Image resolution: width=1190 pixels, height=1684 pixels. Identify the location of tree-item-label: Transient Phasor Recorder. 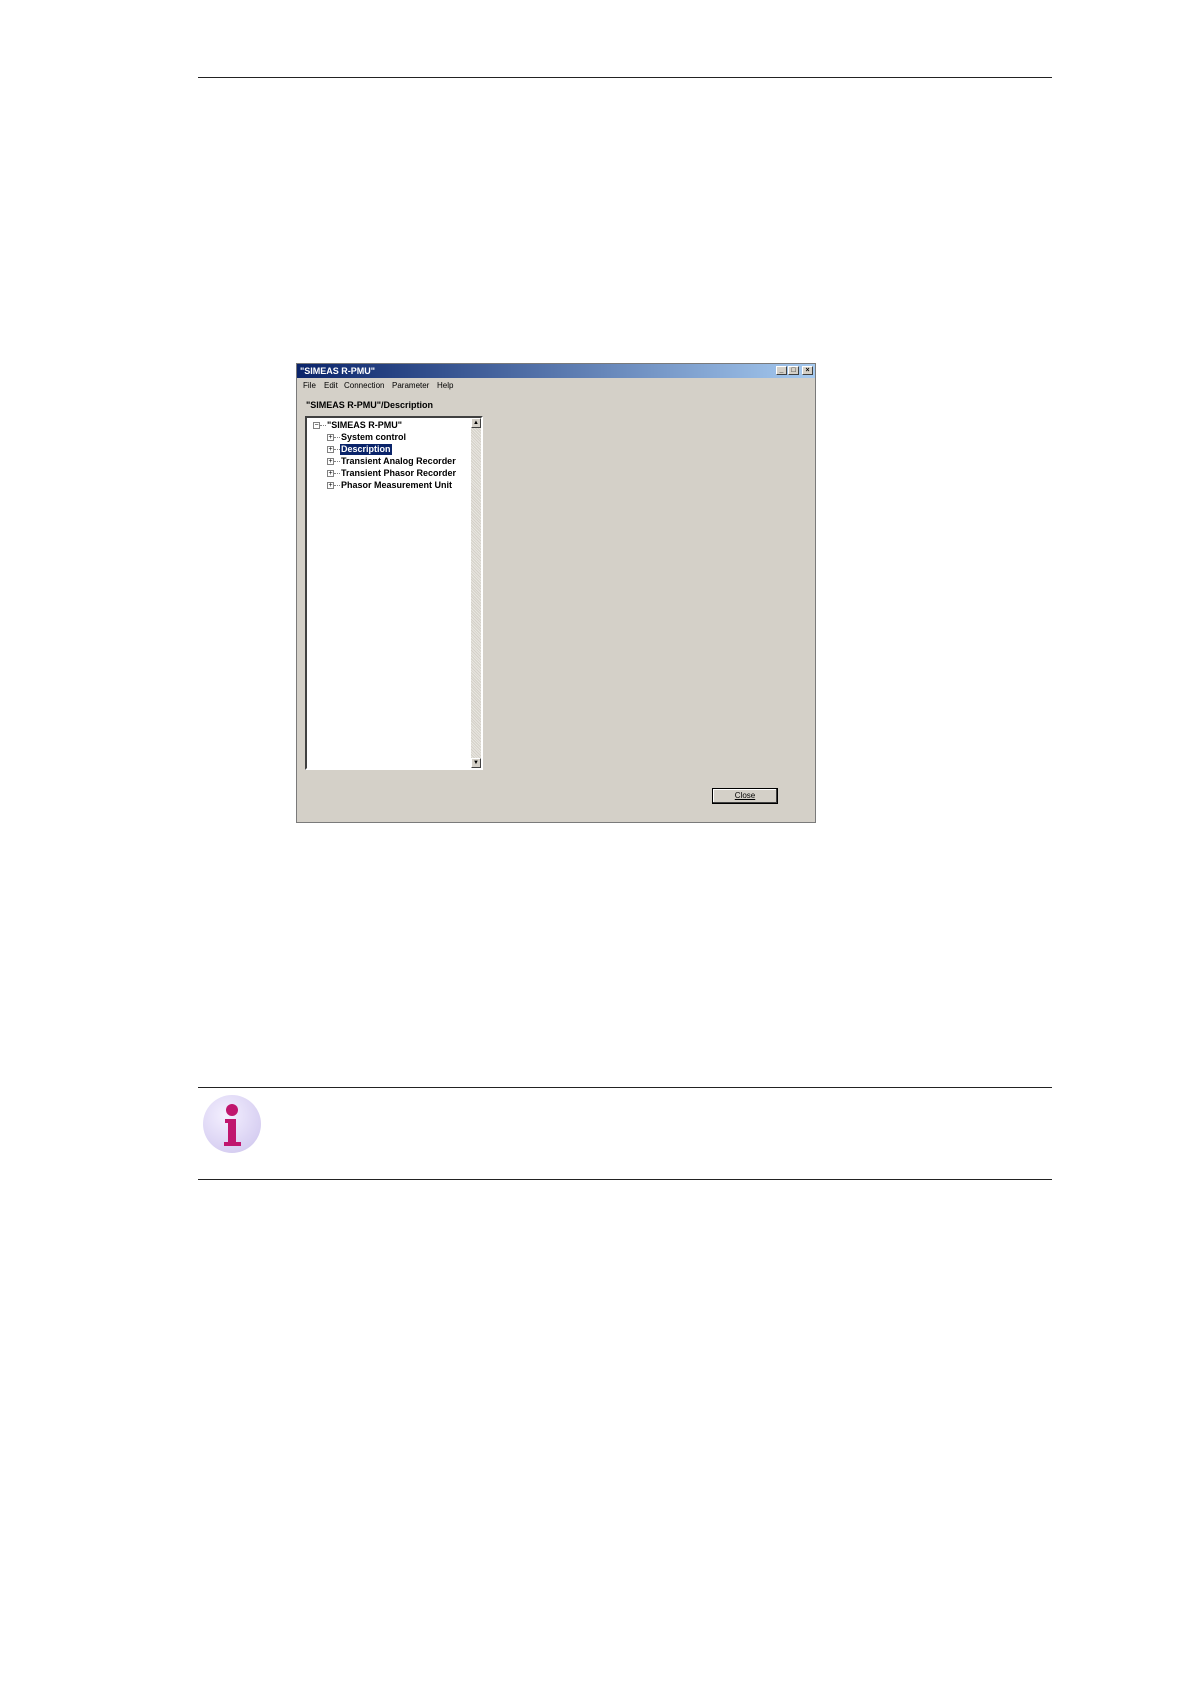
(398, 473).